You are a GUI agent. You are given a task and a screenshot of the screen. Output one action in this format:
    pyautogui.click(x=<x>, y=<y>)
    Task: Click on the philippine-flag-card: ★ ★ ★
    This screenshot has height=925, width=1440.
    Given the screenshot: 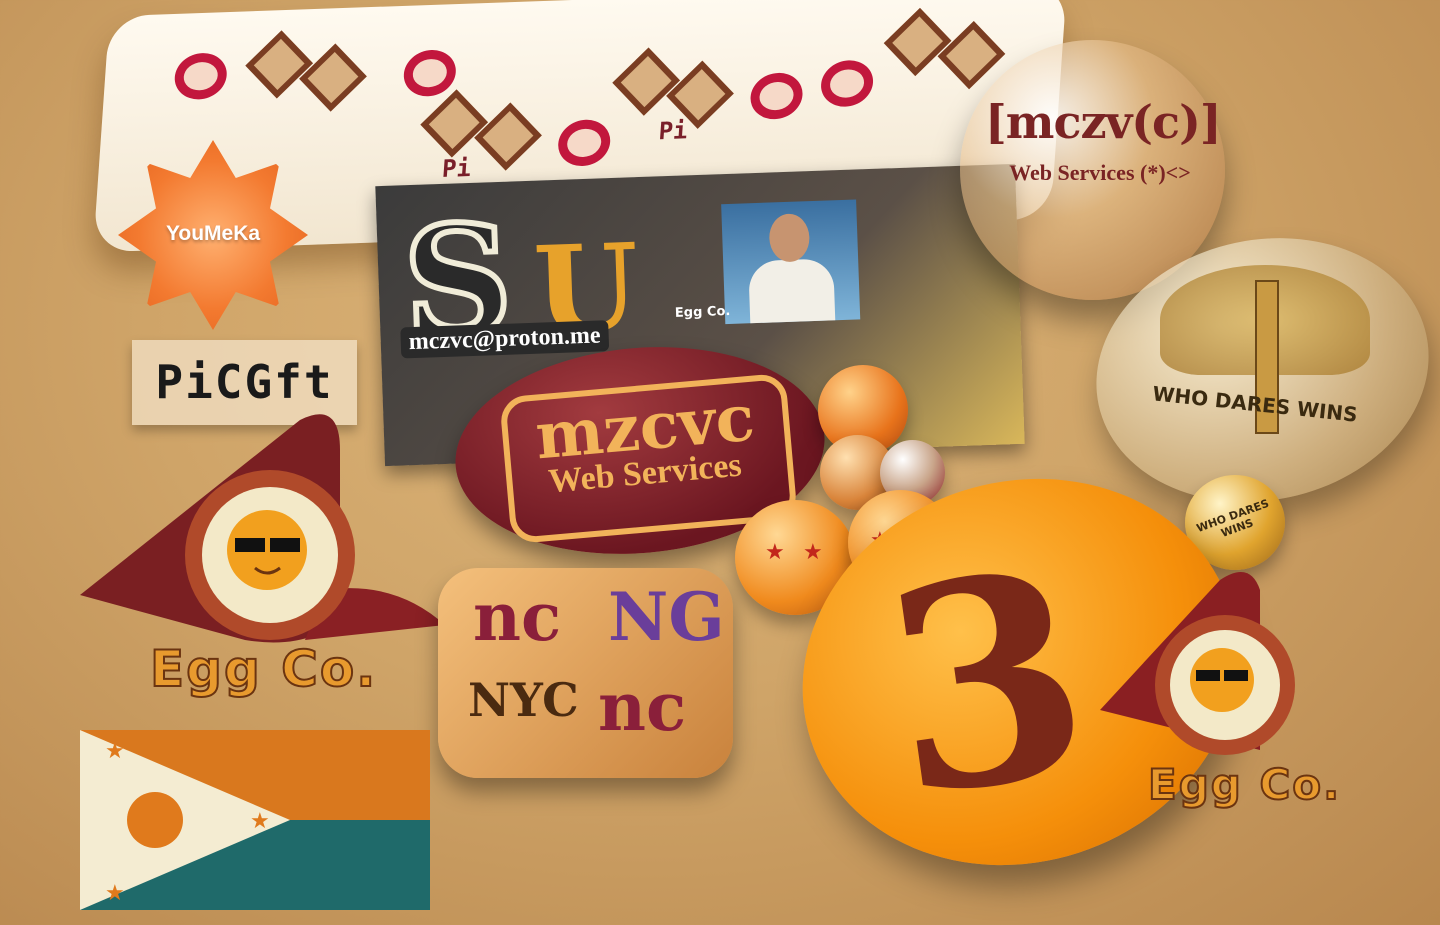 What is the action you would take?
    pyautogui.click(x=255, y=820)
    